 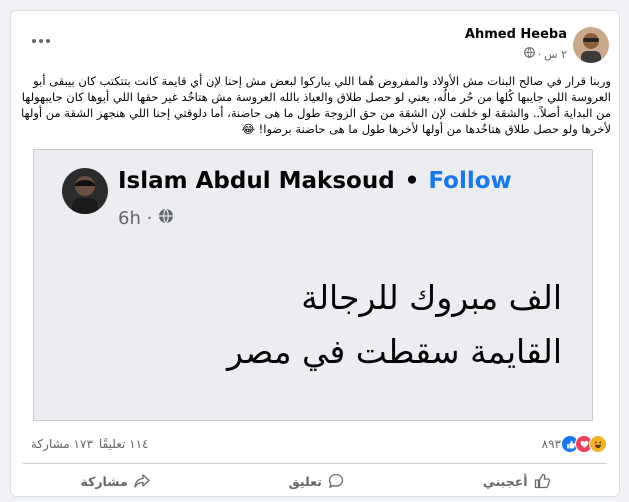 I want to click on author-avatar, so click(x=591, y=45).